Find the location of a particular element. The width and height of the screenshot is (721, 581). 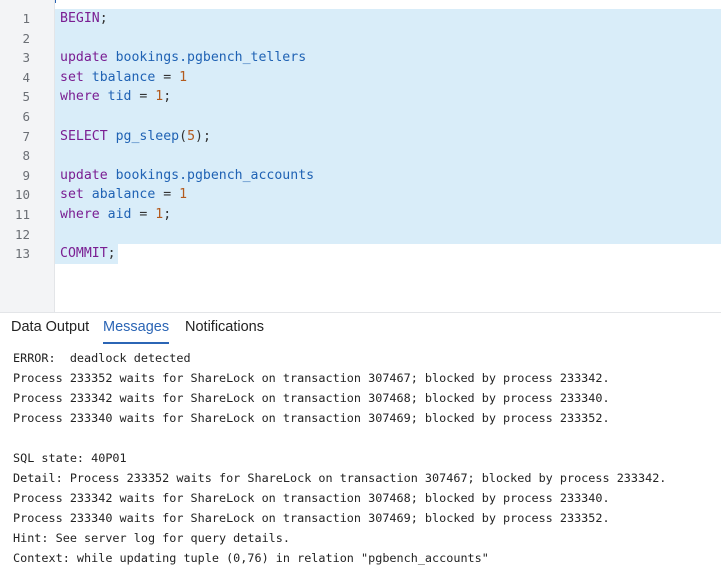

code-line: COMMIT; is located at coordinates (88, 254).